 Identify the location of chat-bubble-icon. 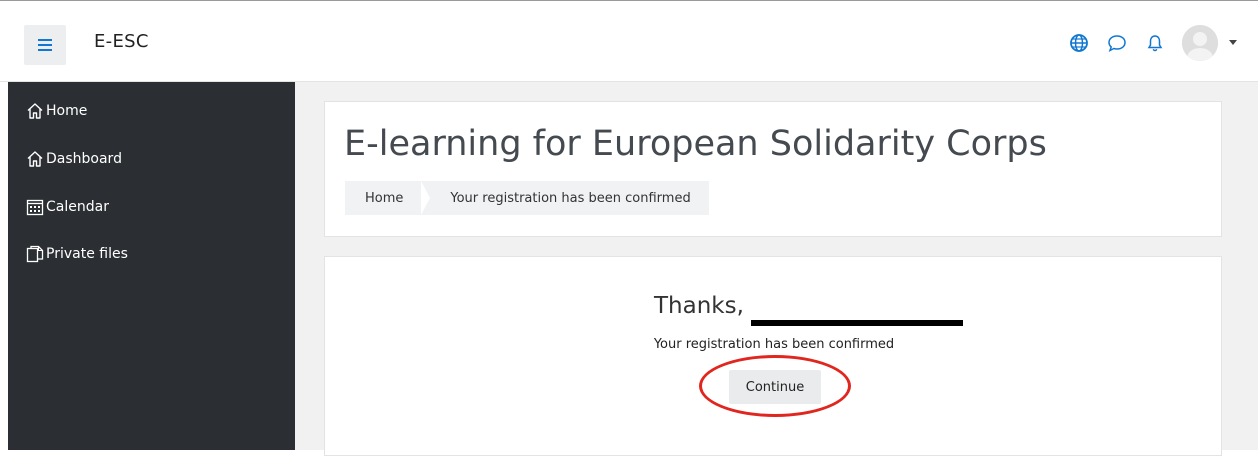
(1117, 44).